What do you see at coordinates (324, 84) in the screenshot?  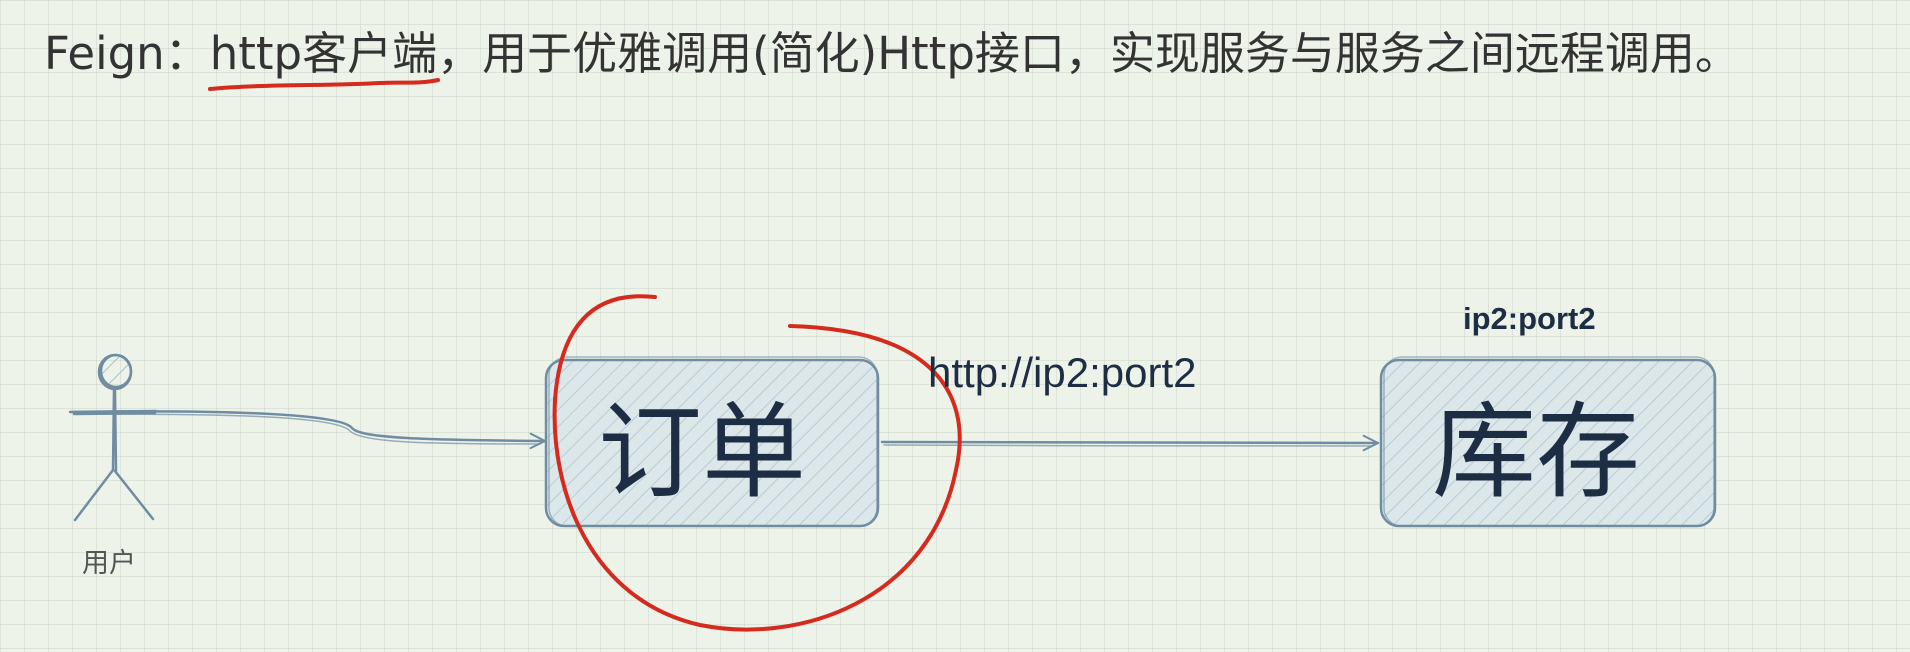 I see `title-underline-annotation` at bounding box center [324, 84].